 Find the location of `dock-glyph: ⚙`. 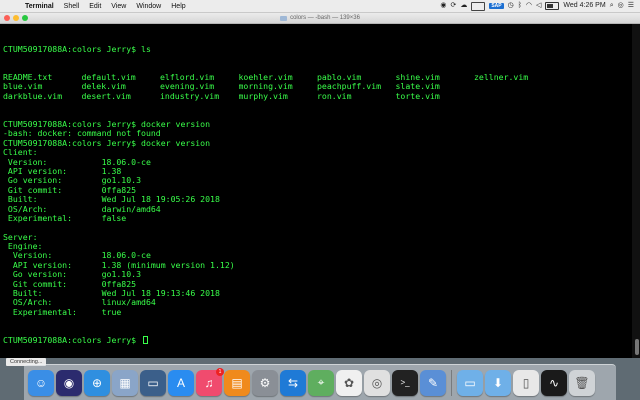

dock-glyph: ⚙ is located at coordinates (265, 382).